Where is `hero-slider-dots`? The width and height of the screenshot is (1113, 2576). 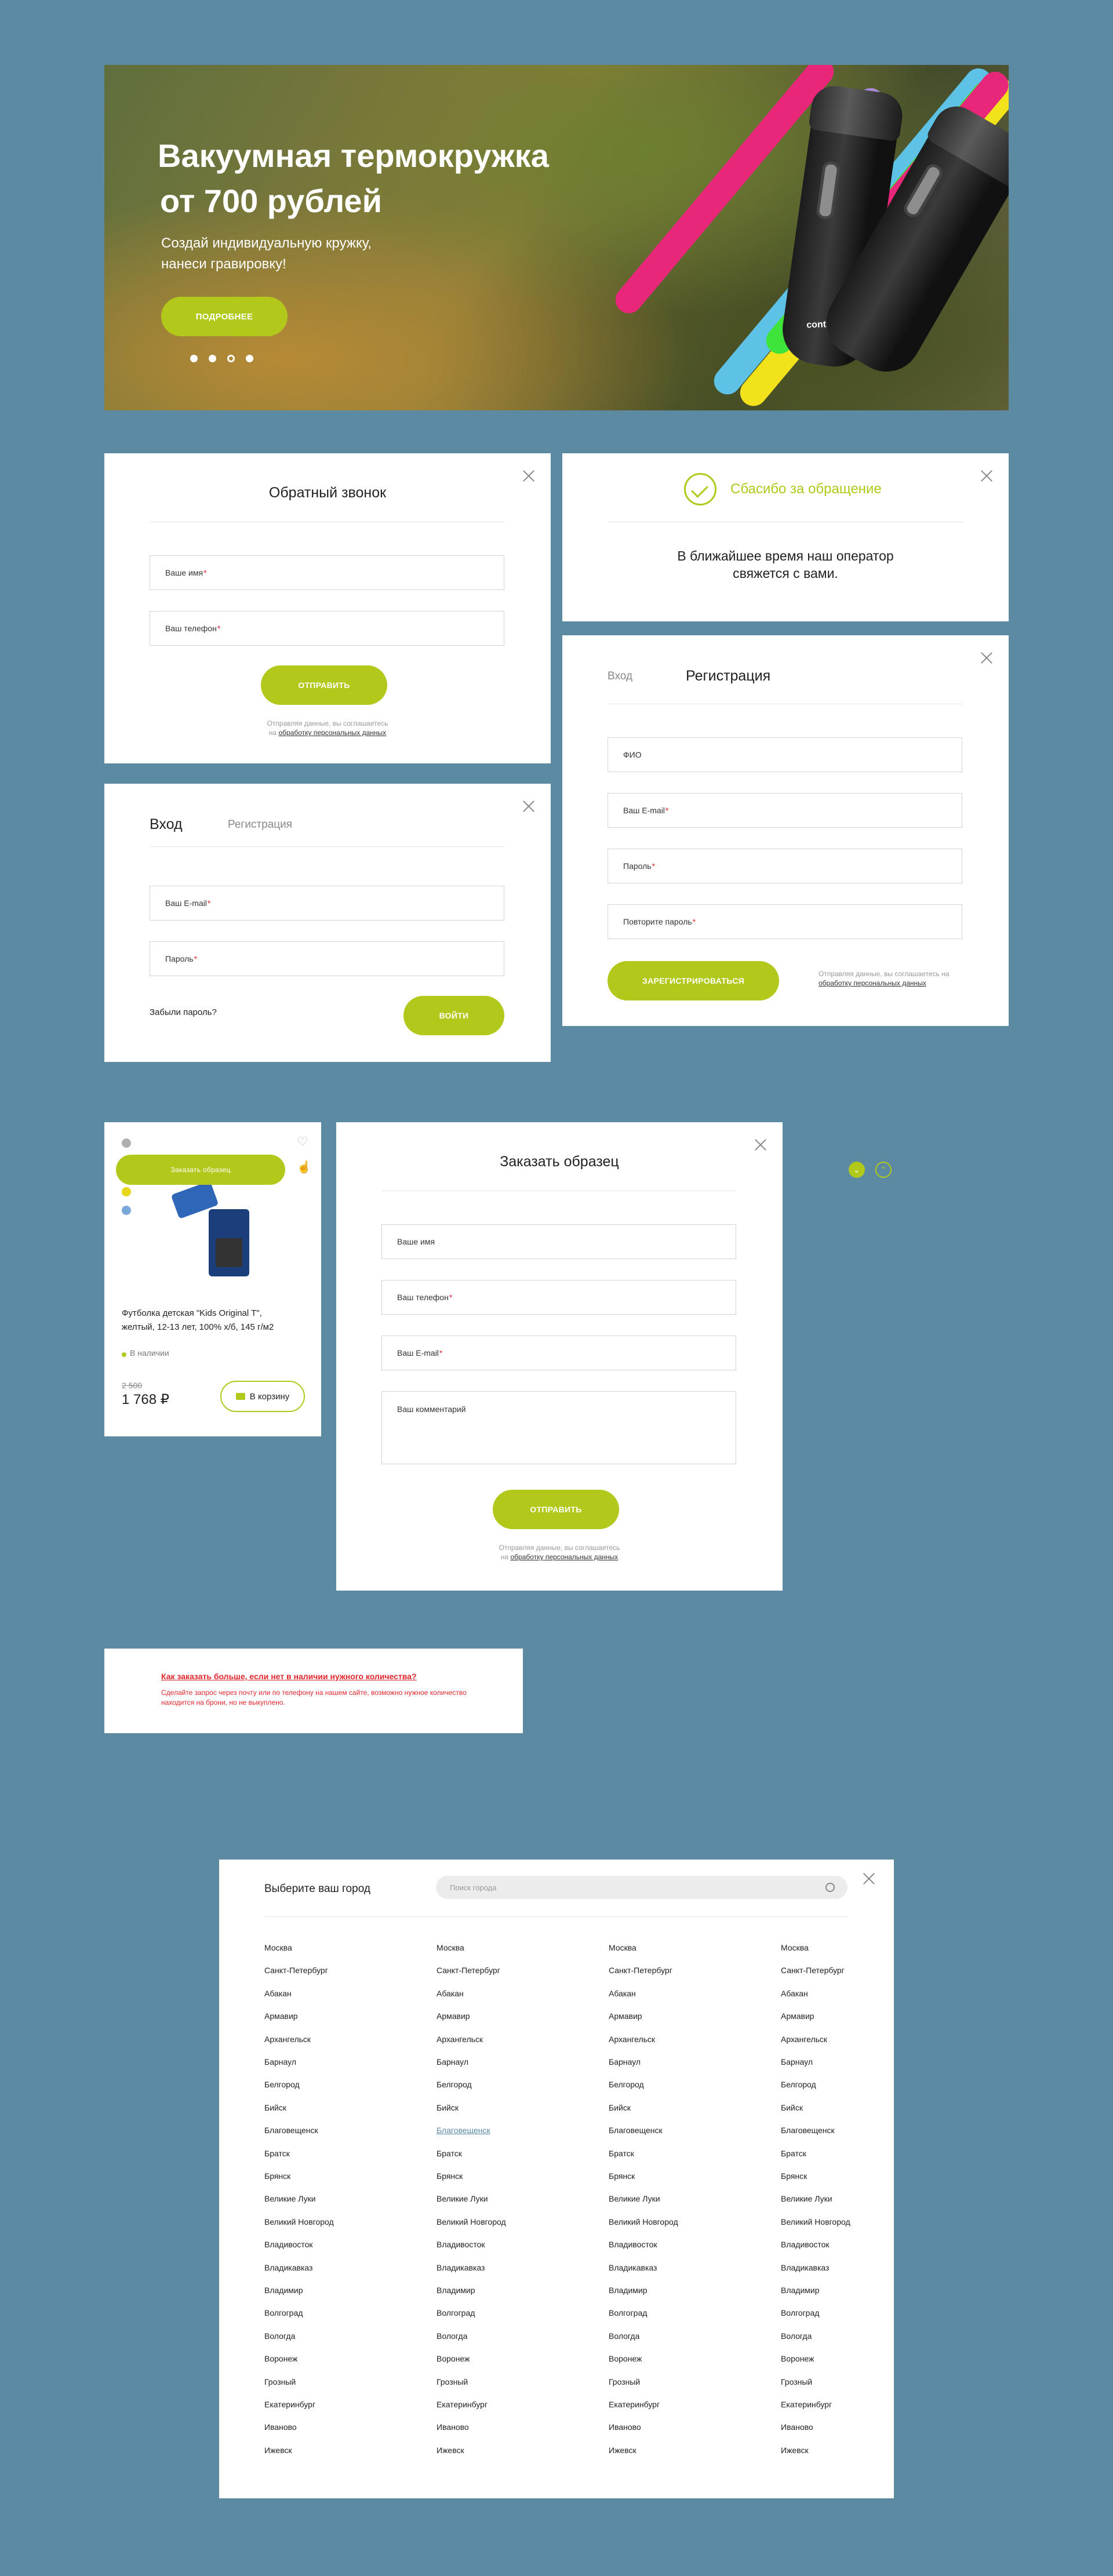
hero-slider-dots is located at coordinates (227, 360).